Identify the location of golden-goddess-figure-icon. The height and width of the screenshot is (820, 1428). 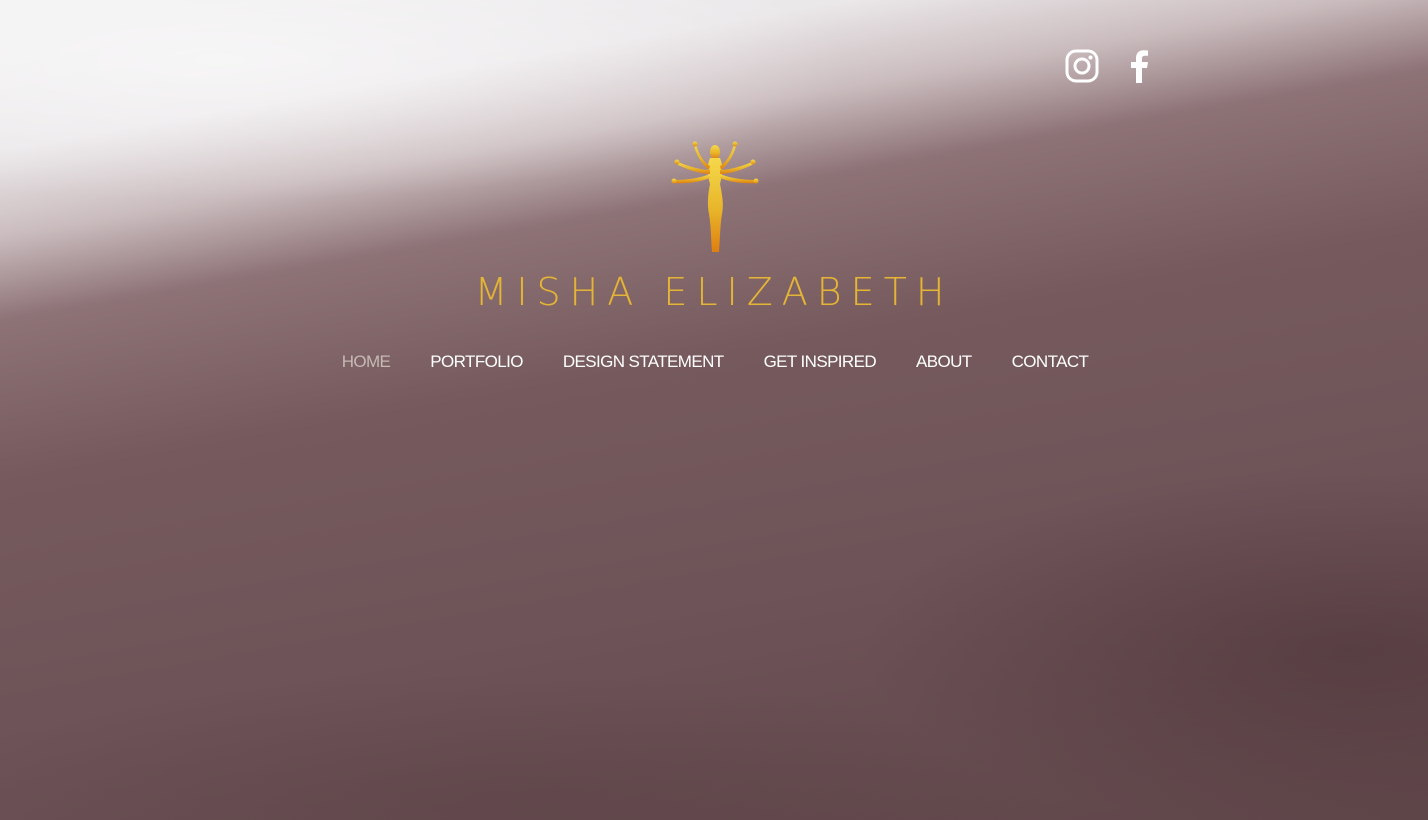
(715, 196).